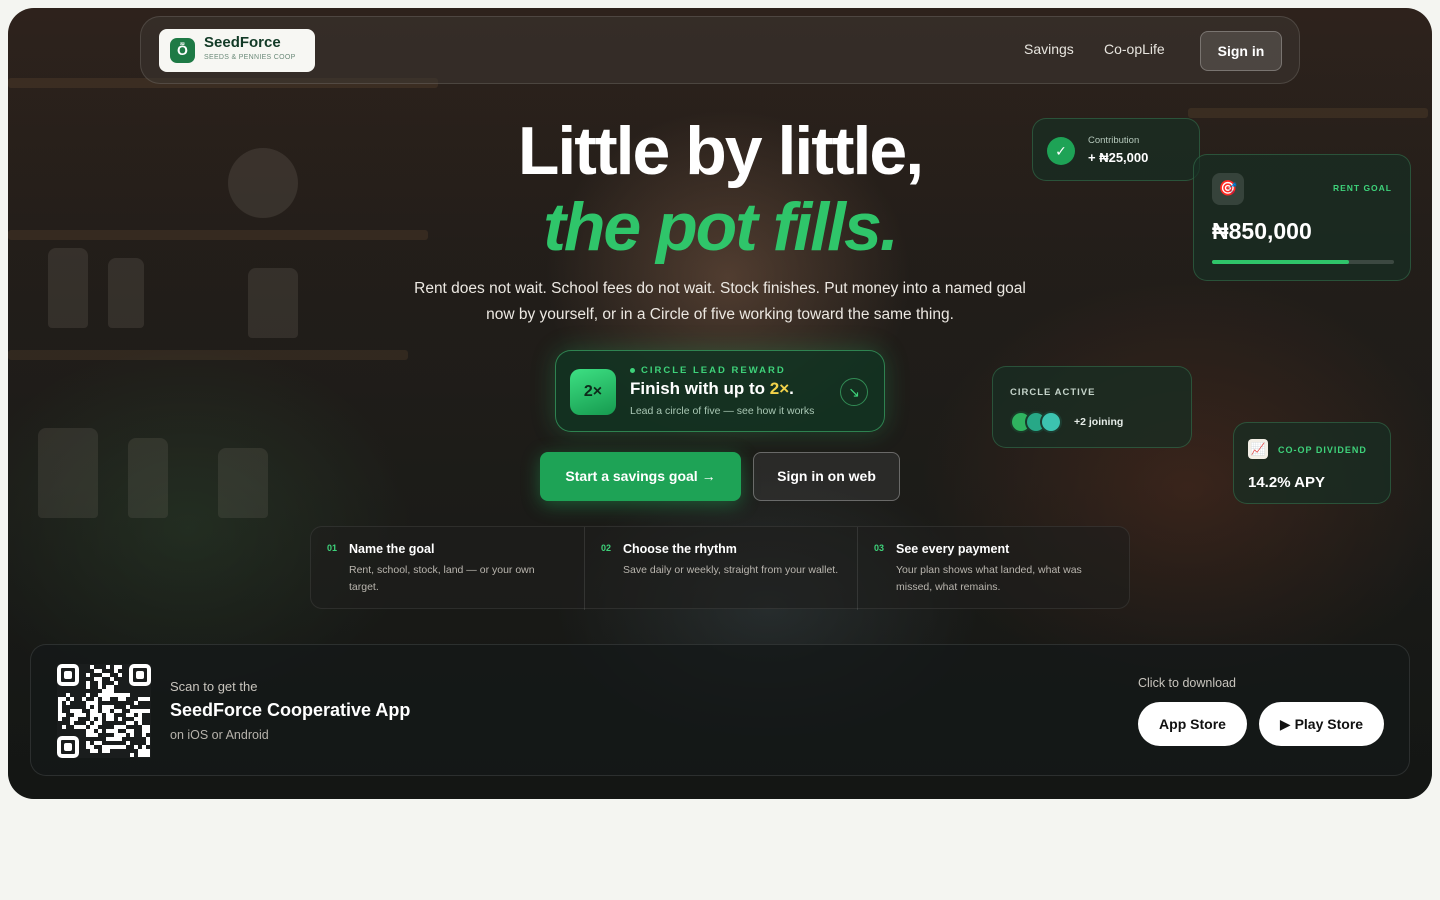  I want to click on reward-multiplier: 2×, so click(779, 388).